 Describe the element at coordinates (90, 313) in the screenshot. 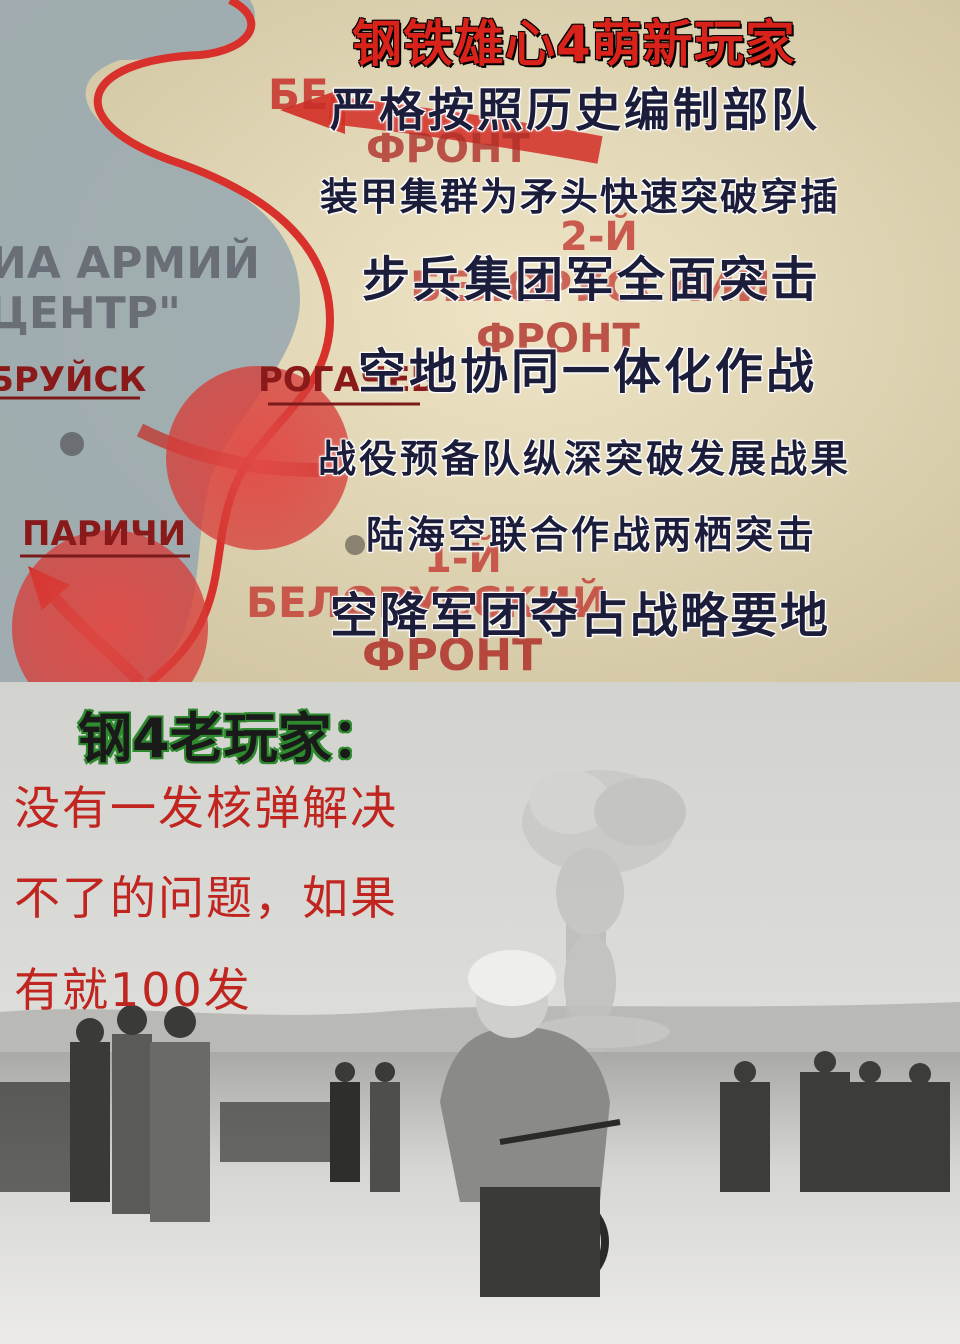

I see `map-label-center: ЦЕНТР"` at that location.